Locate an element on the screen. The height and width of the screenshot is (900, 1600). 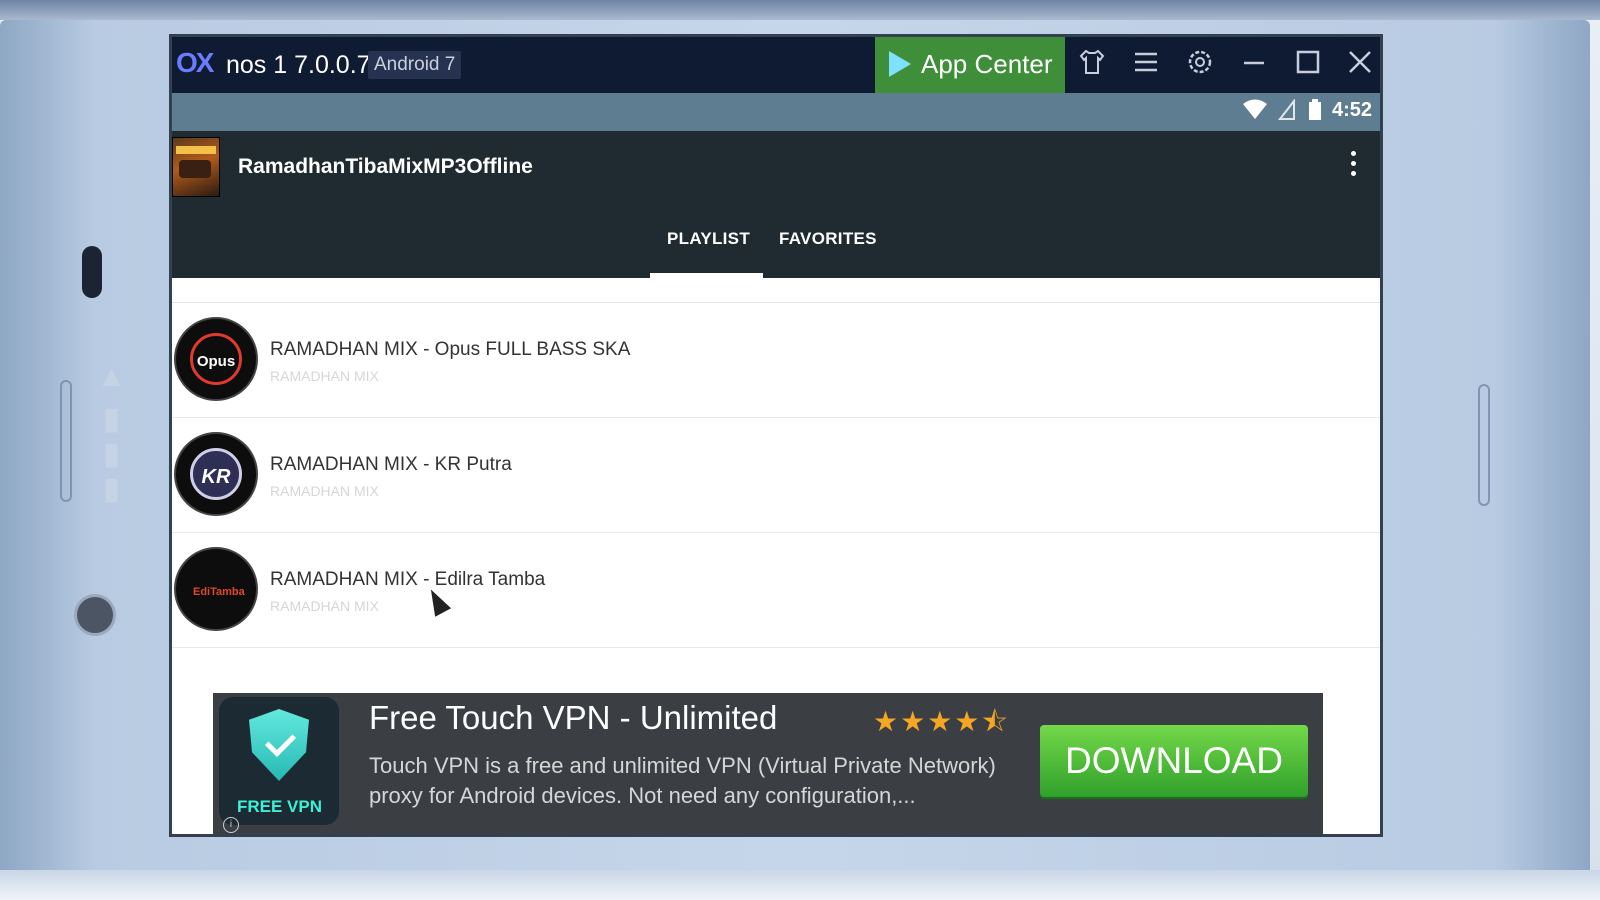
overflow-menu-icon is located at coordinates (1353, 167).